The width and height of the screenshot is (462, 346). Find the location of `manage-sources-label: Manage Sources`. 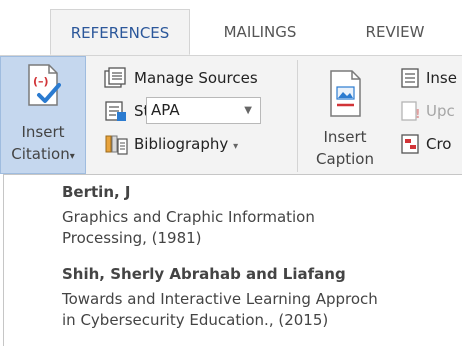

manage-sources-label: Manage Sources is located at coordinates (196, 78).